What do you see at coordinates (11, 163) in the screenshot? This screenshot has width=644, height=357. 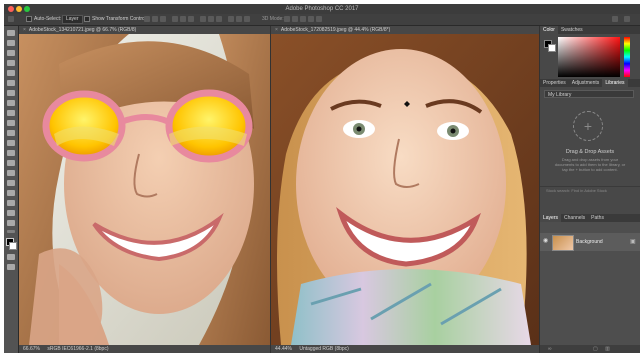 I see `dodge-tool-icon` at bounding box center [11, 163].